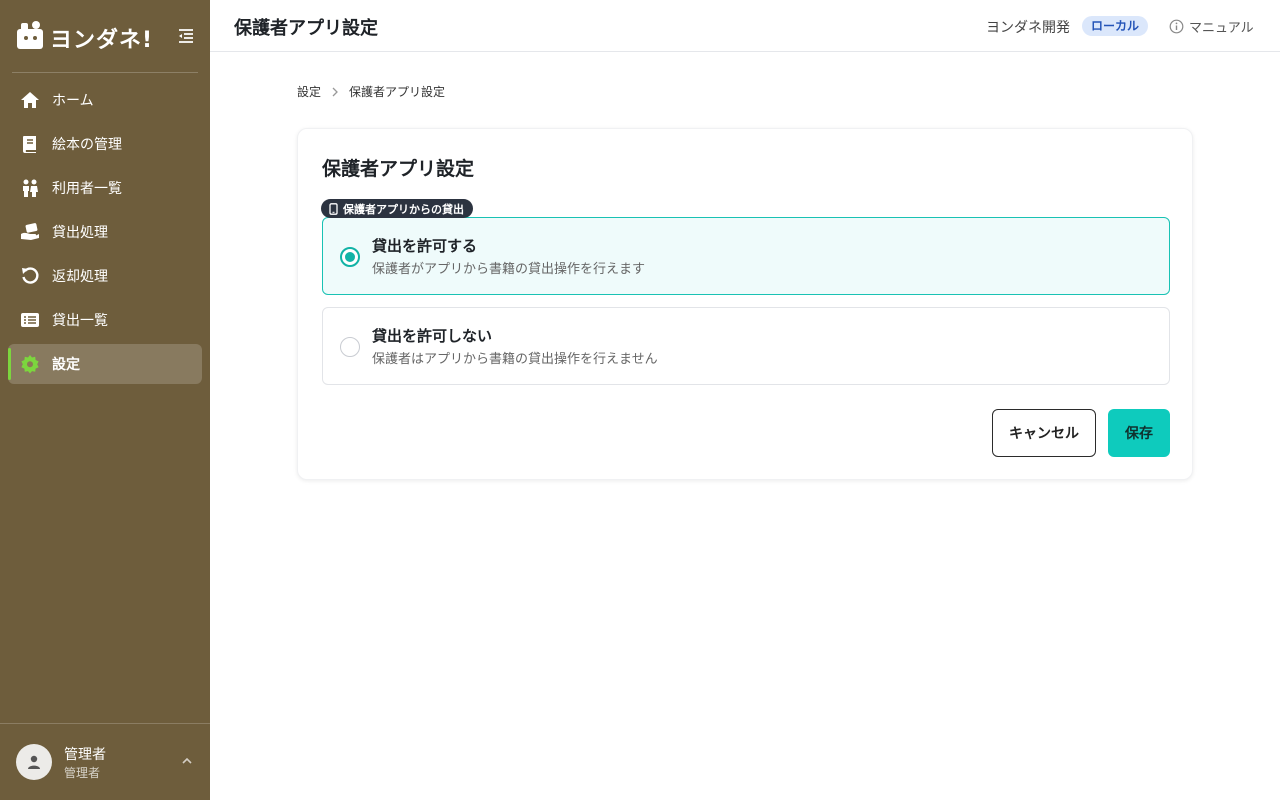 Image resolution: width=1280 pixels, height=800 pixels. Describe the element at coordinates (30, 188) in the screenshot. I see `users-icon` at that location.